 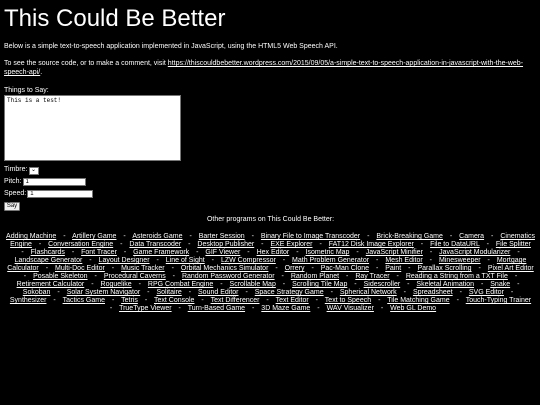 I want to click on program-link: Brick-Breaking Game, so click(x=409, y=236).